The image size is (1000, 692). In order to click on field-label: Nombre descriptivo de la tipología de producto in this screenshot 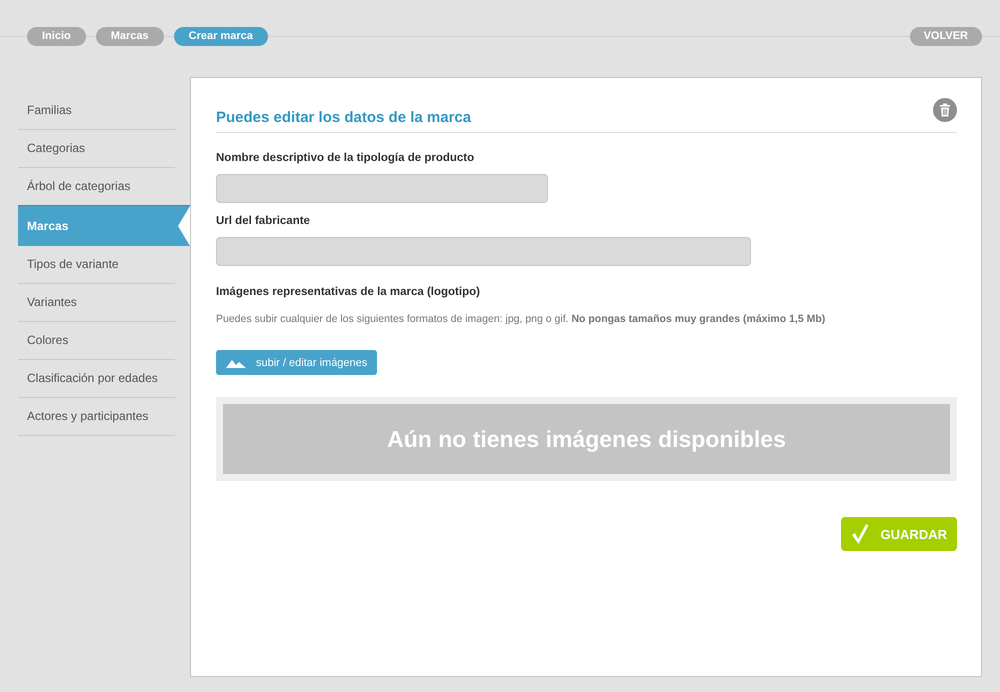, I will do `click(346, 158)`.